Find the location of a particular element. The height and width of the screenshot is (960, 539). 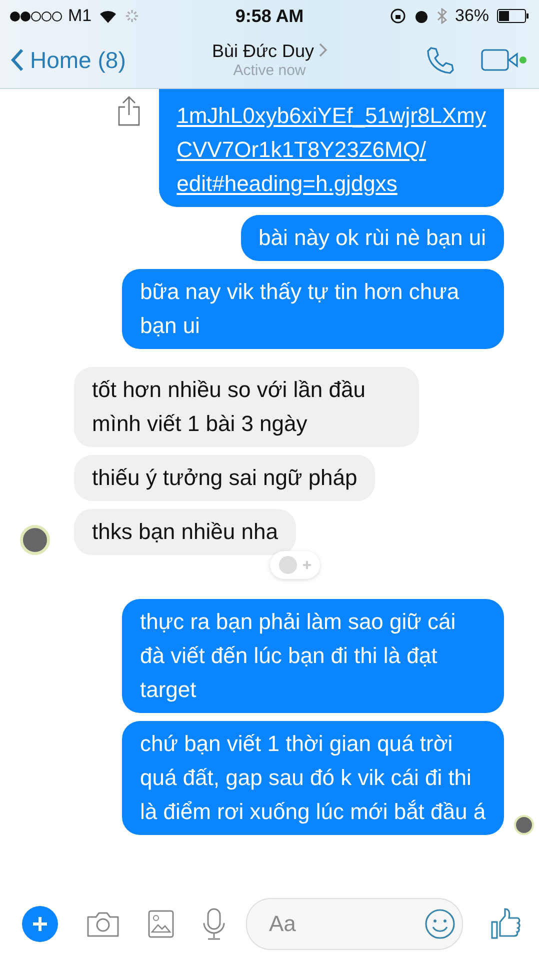

back-chevron-icon is located at coordinates (17, 60).